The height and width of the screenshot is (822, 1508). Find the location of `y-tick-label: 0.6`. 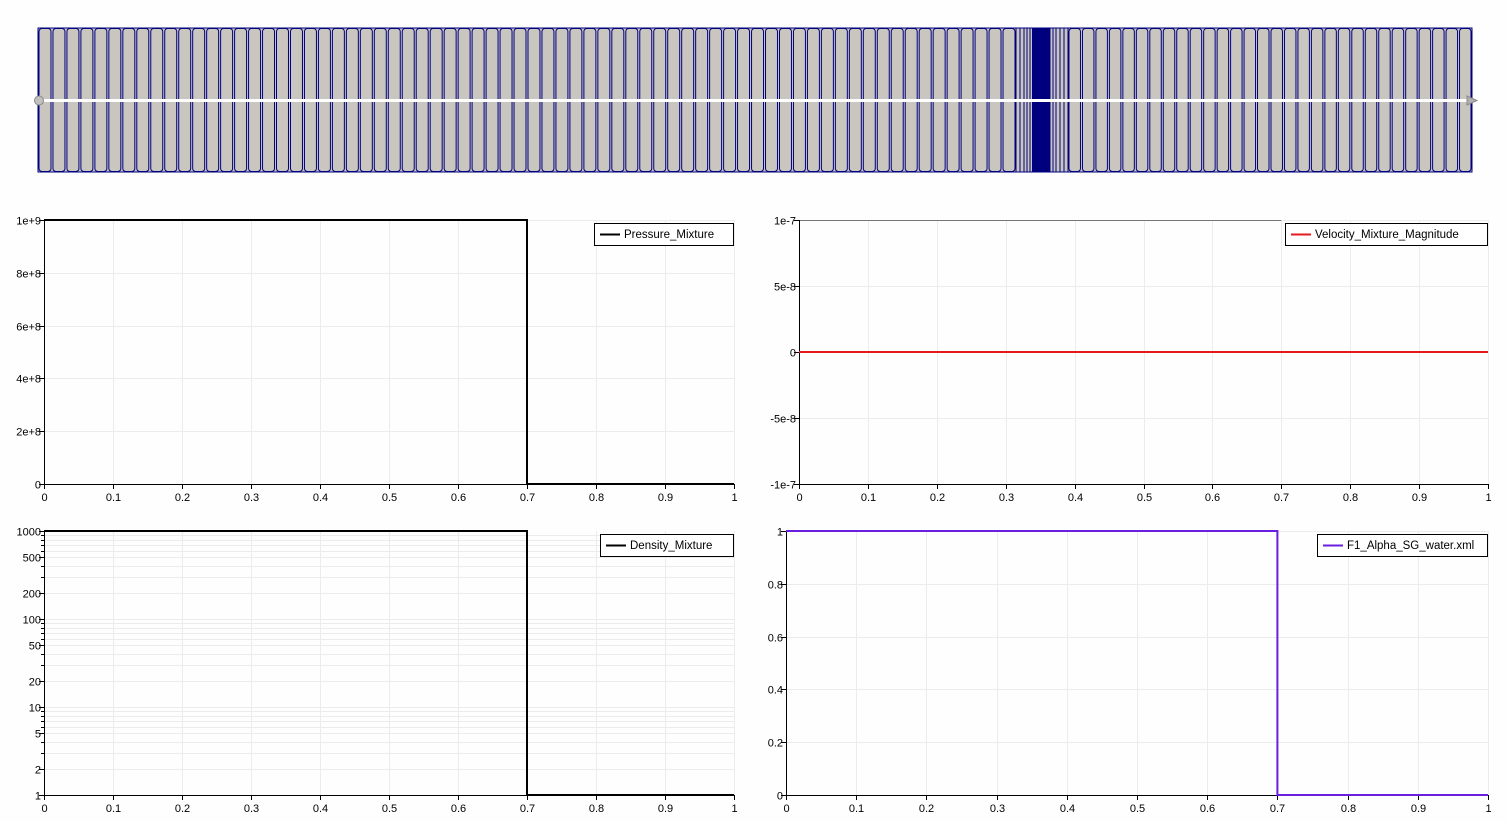

y-tick-label: 0.6 is located at coordinates (775, 639).